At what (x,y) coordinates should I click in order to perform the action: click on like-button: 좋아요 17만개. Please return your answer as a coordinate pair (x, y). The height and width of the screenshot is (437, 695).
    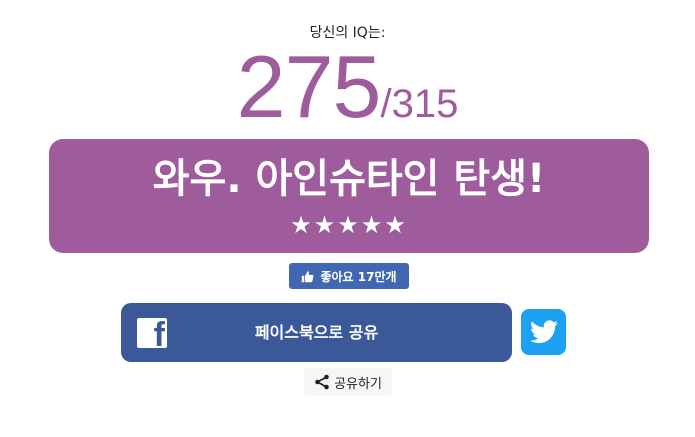
    Looking at the image, I should click on (349, 276).